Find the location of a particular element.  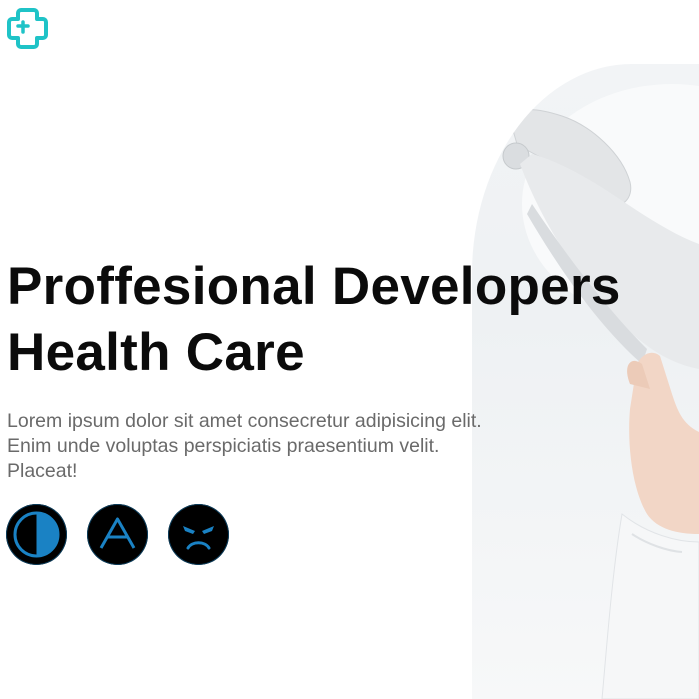

headline-line-2: Health Care is located at coordinates (156, 352).